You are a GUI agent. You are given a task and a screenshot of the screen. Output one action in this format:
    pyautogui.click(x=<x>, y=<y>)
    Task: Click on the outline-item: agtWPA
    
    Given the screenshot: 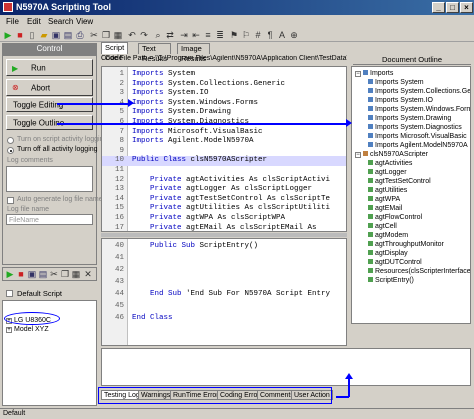 What is the action you would take?
    pyautogui.click(x=384, y=200)
    